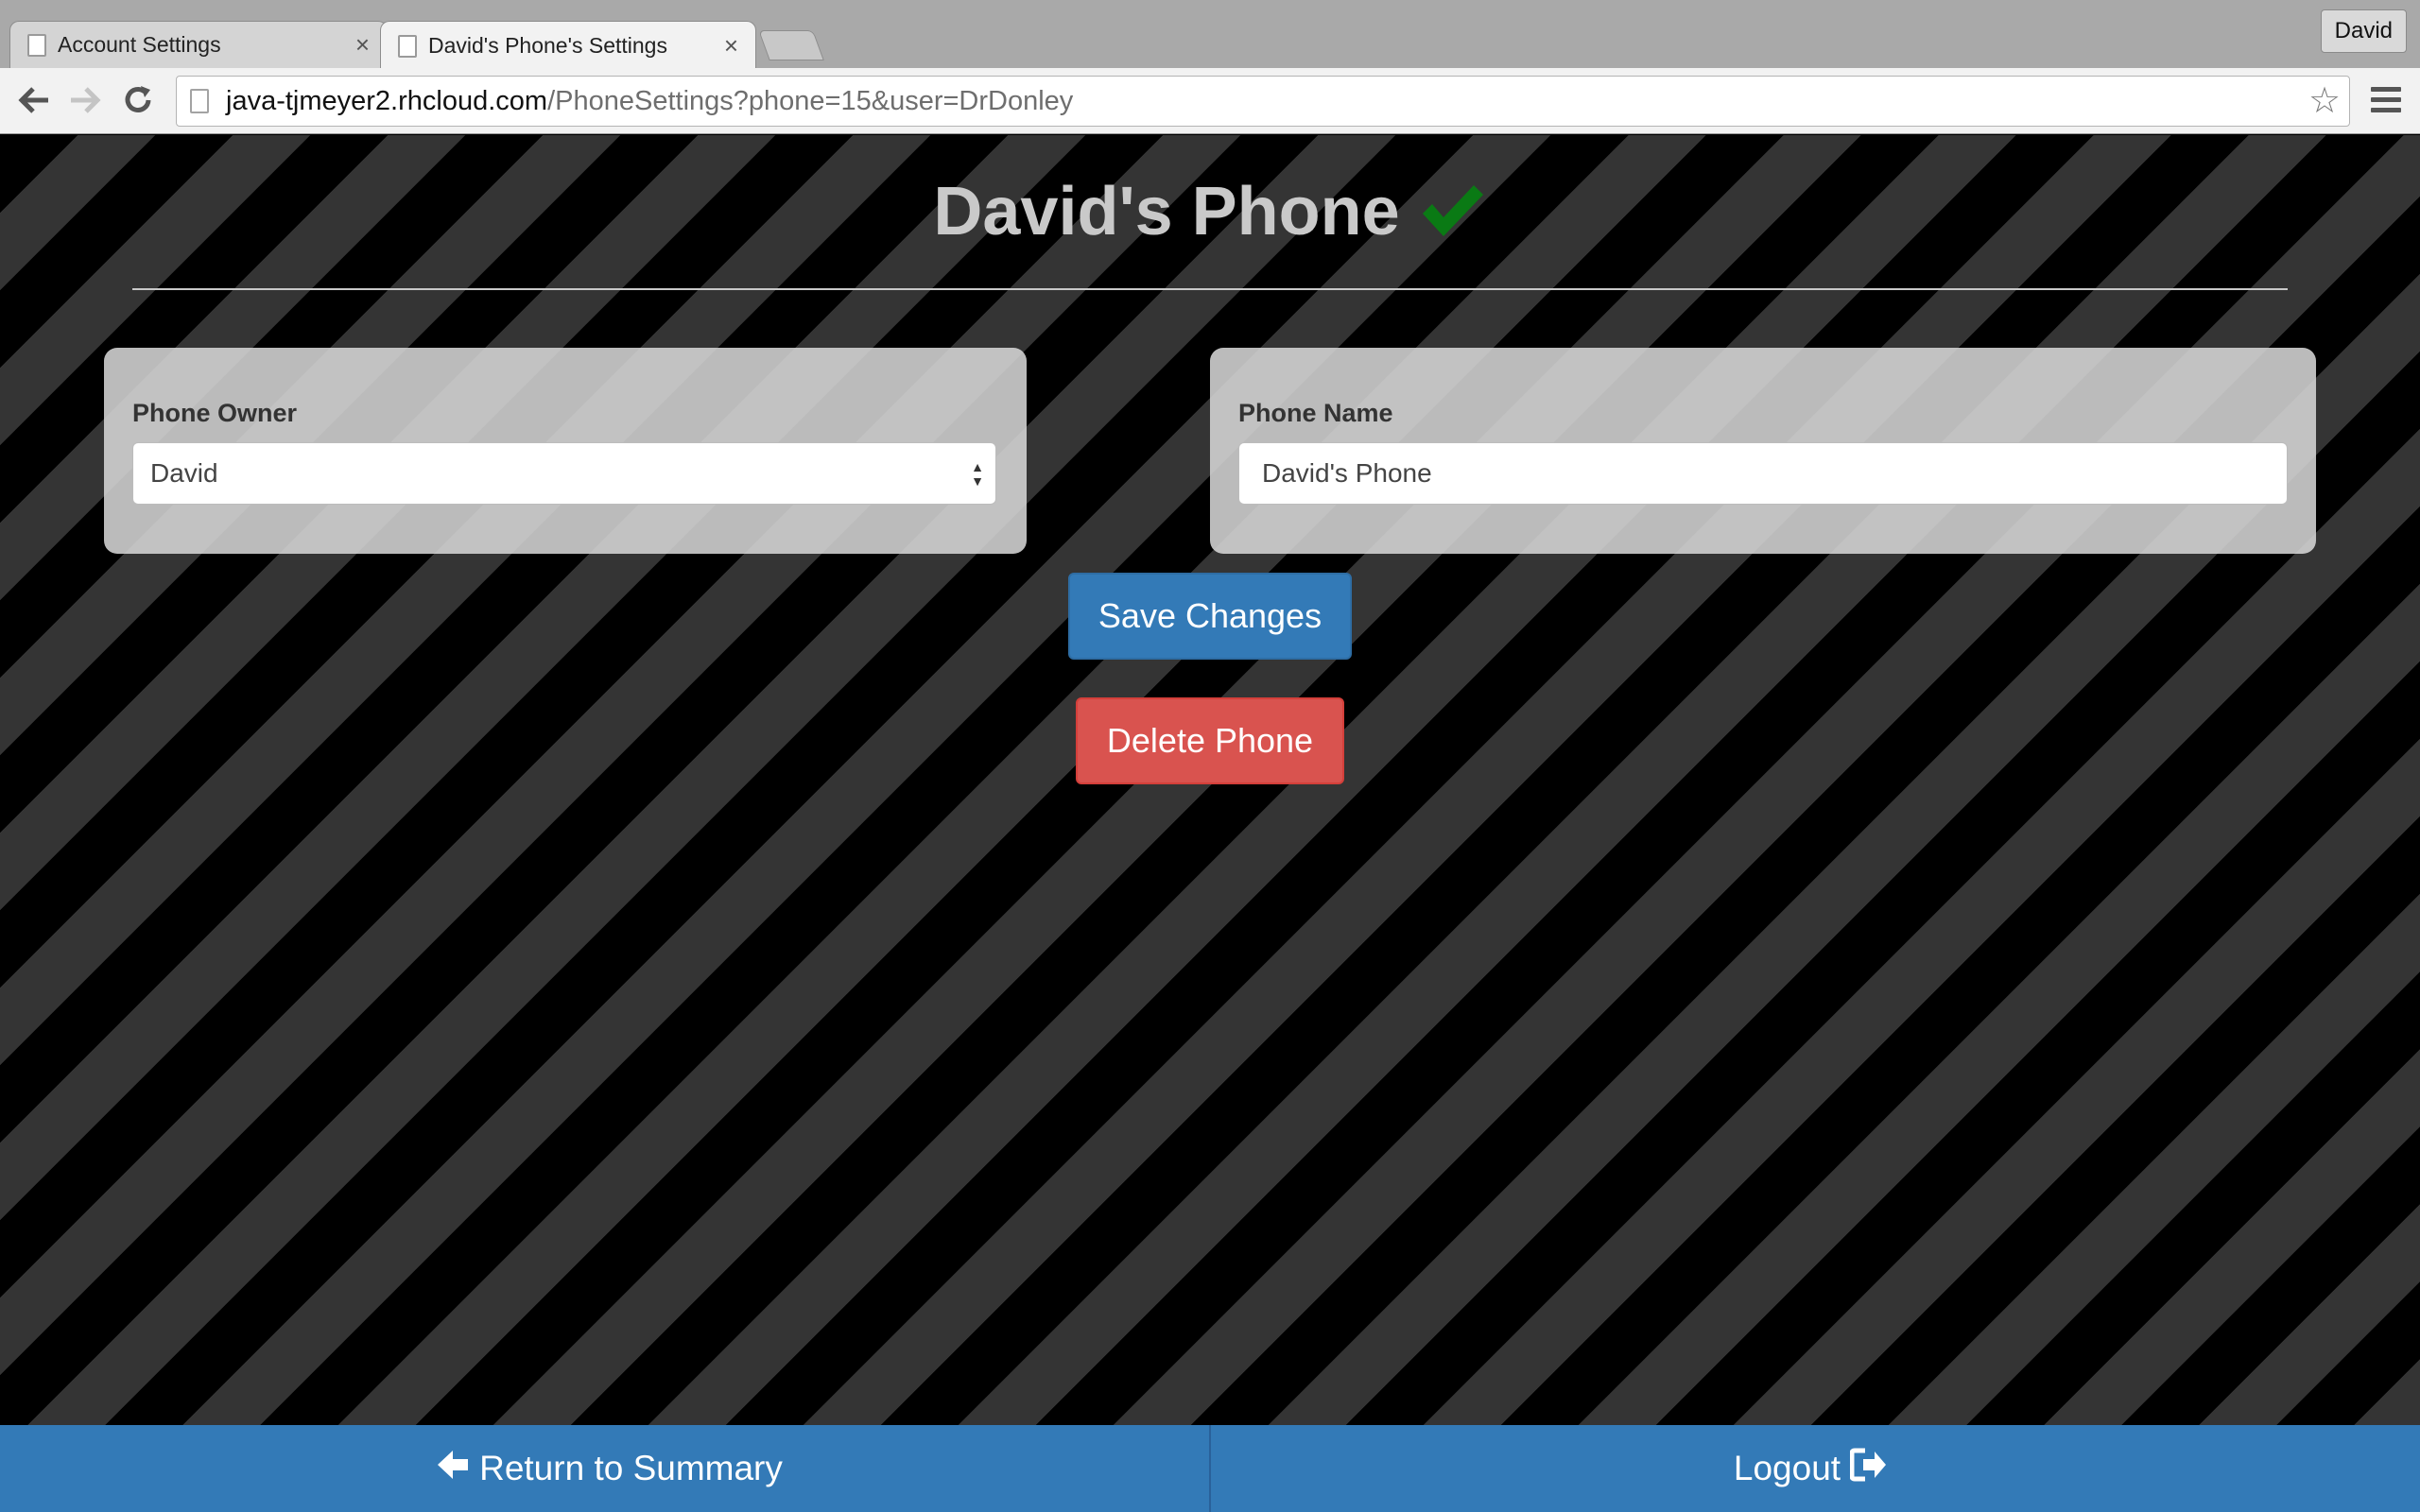 This screenshot has height=1512, width=2420. Describe the element at coordinates (1210, 740) in the screenshot. I see `delete-phone-button: Delete Phone` at that location.